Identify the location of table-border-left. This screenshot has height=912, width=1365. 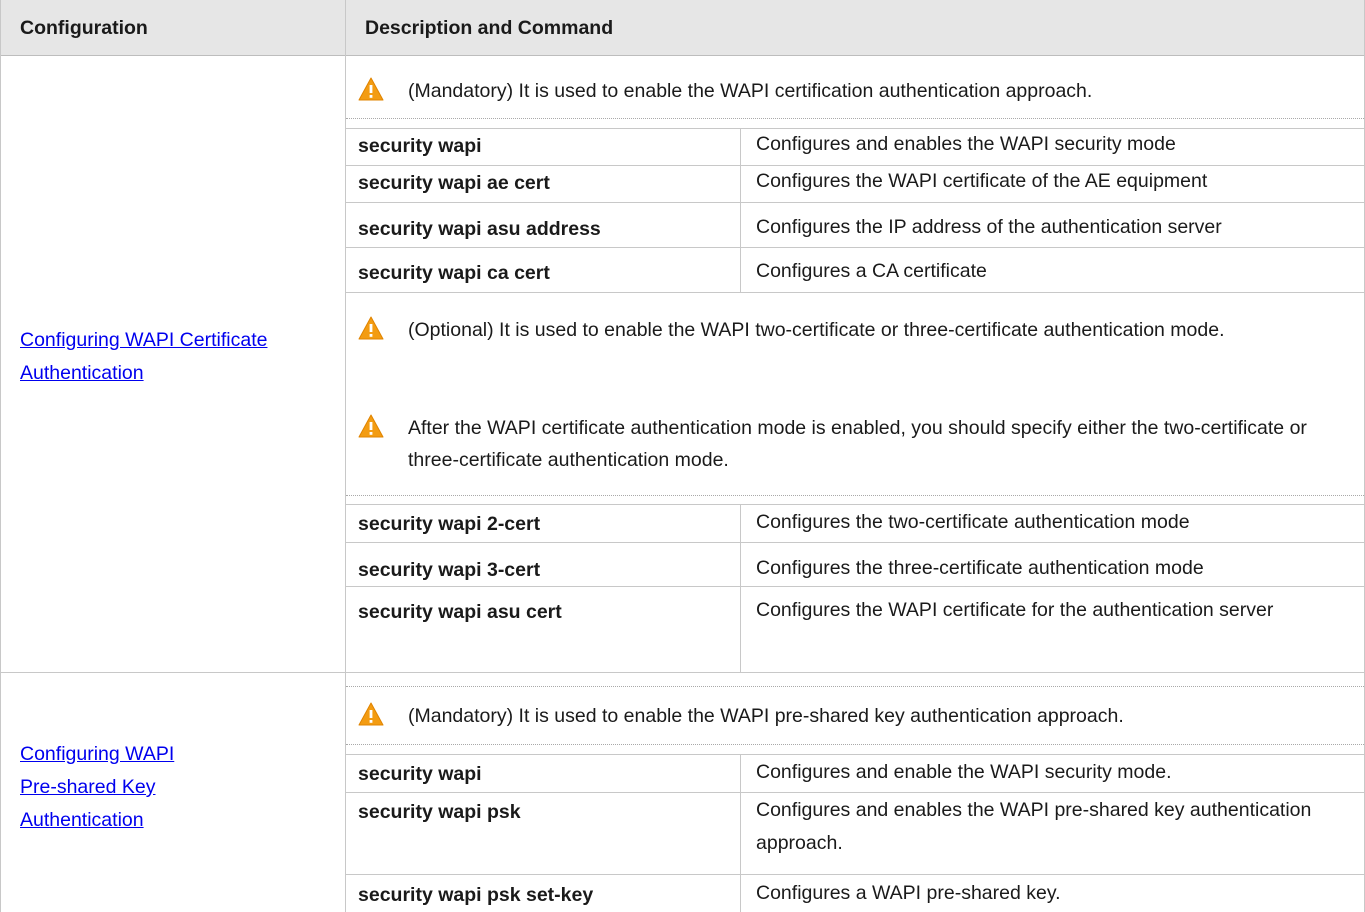
(0, 456).